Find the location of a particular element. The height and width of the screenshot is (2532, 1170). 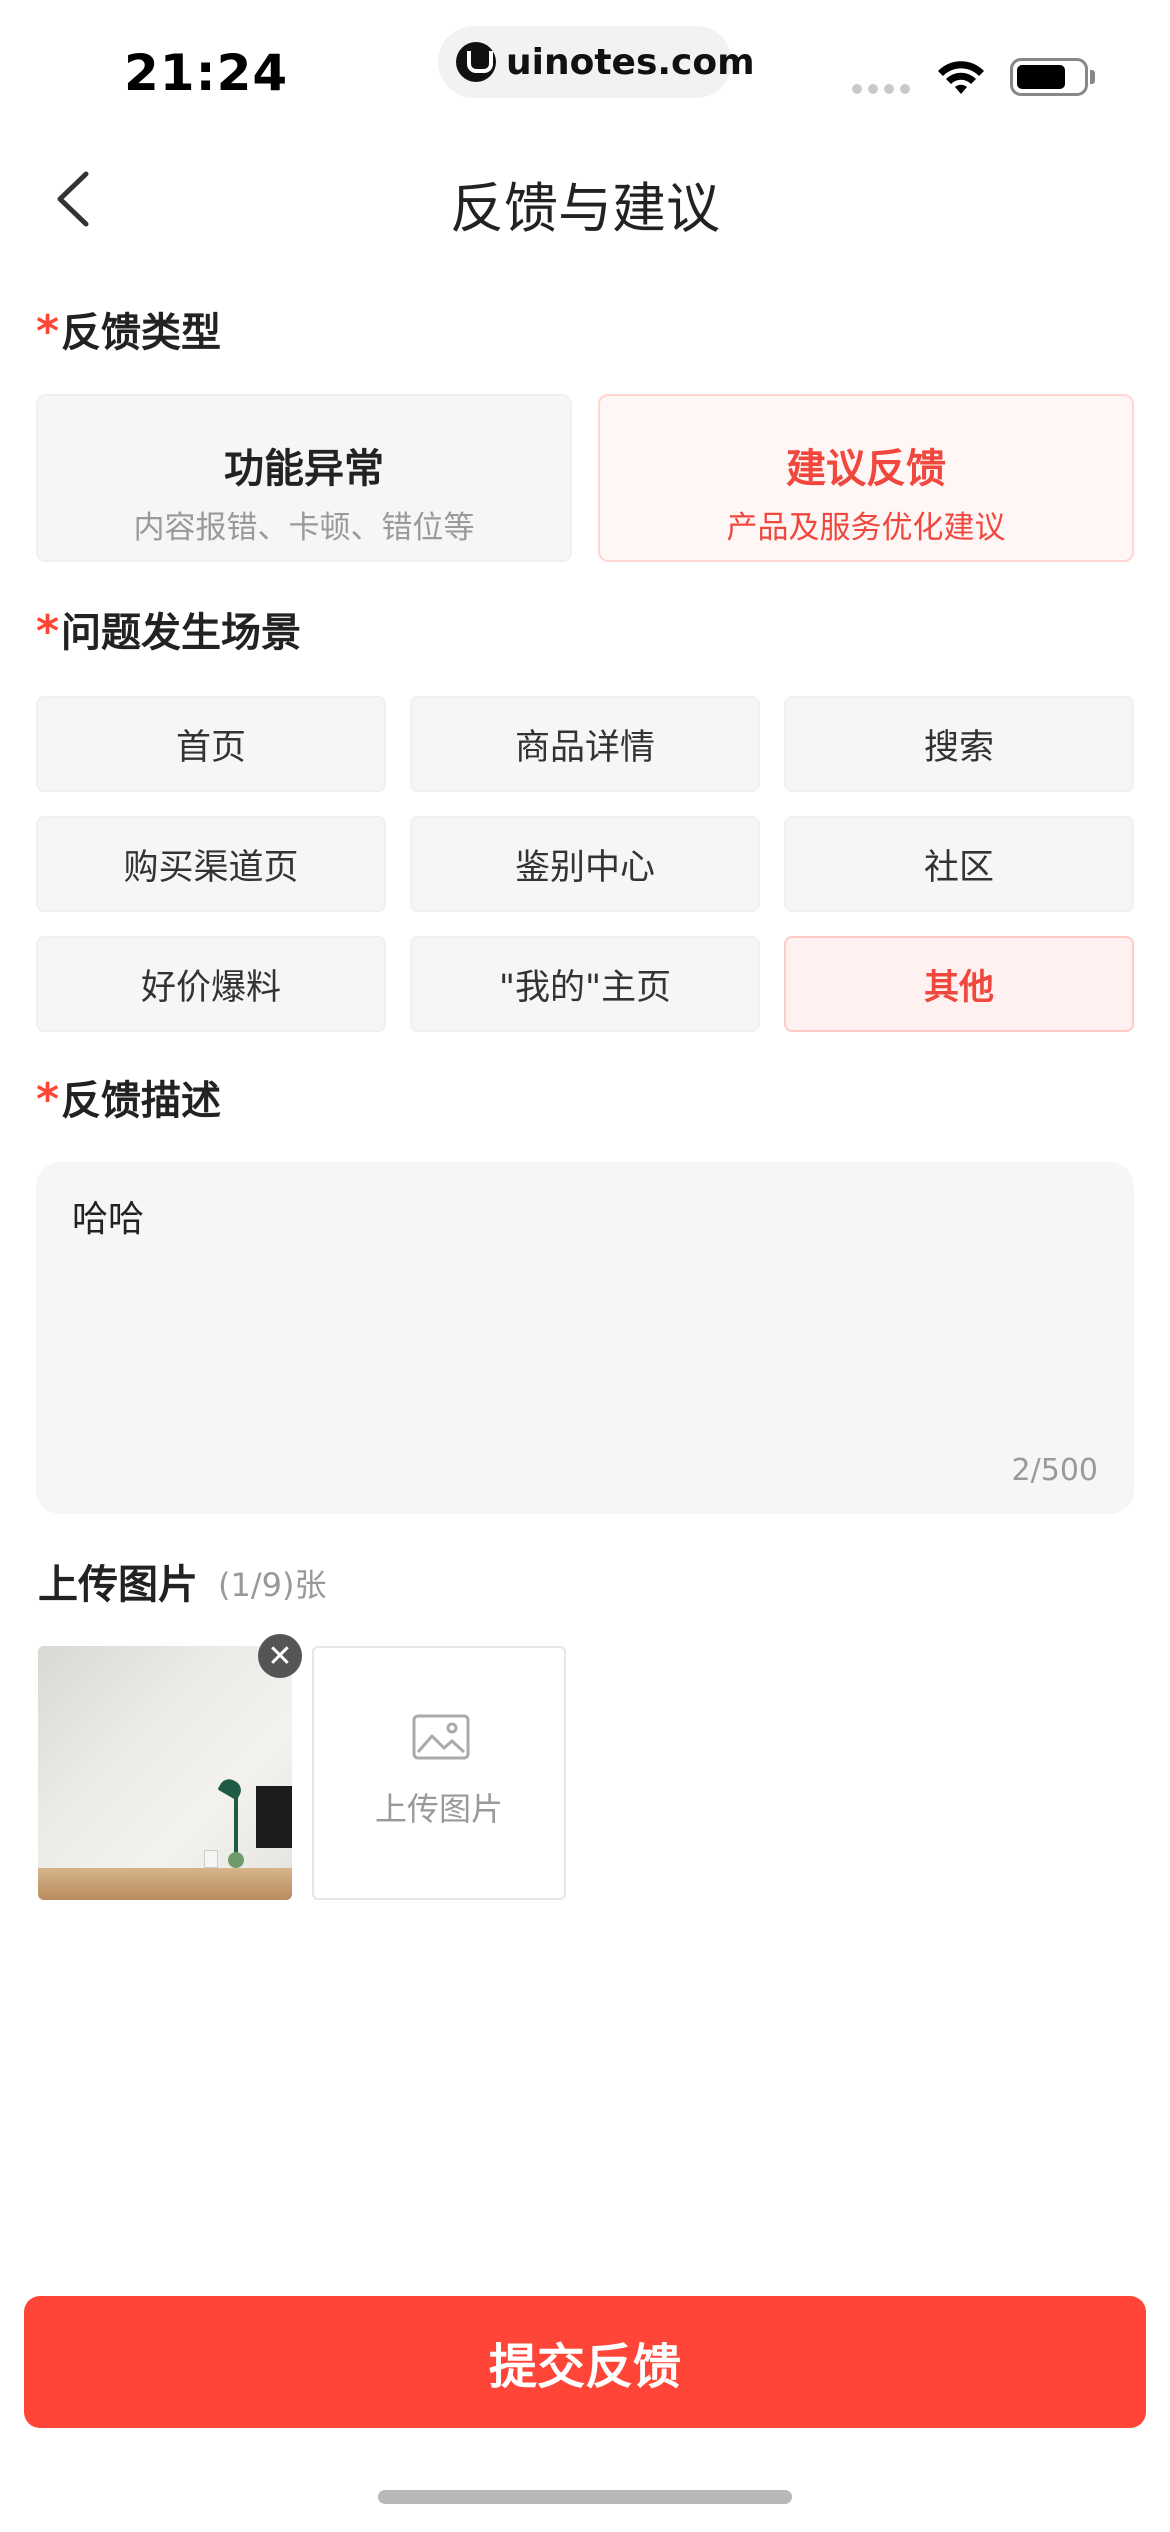

scene-option-search: 搜索 is located at coordinates (959, 744).